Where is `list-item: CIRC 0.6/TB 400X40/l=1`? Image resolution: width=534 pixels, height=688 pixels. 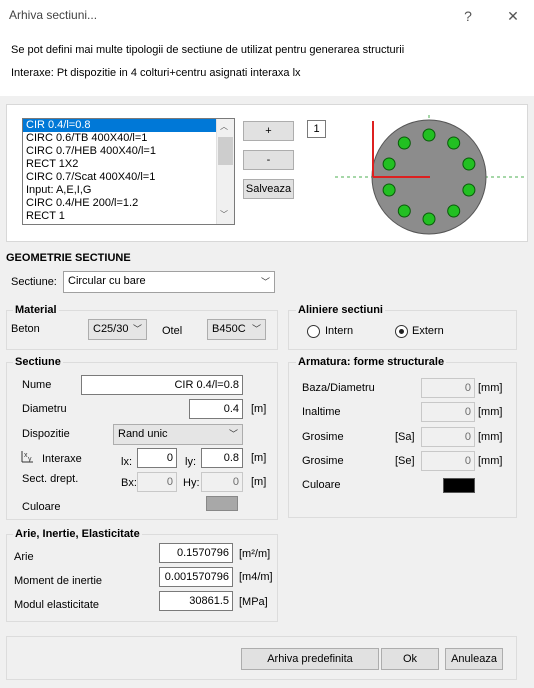 list-item: CIRC 0.6/TB 400X40/l=1 is located at coordinates (128, 138).